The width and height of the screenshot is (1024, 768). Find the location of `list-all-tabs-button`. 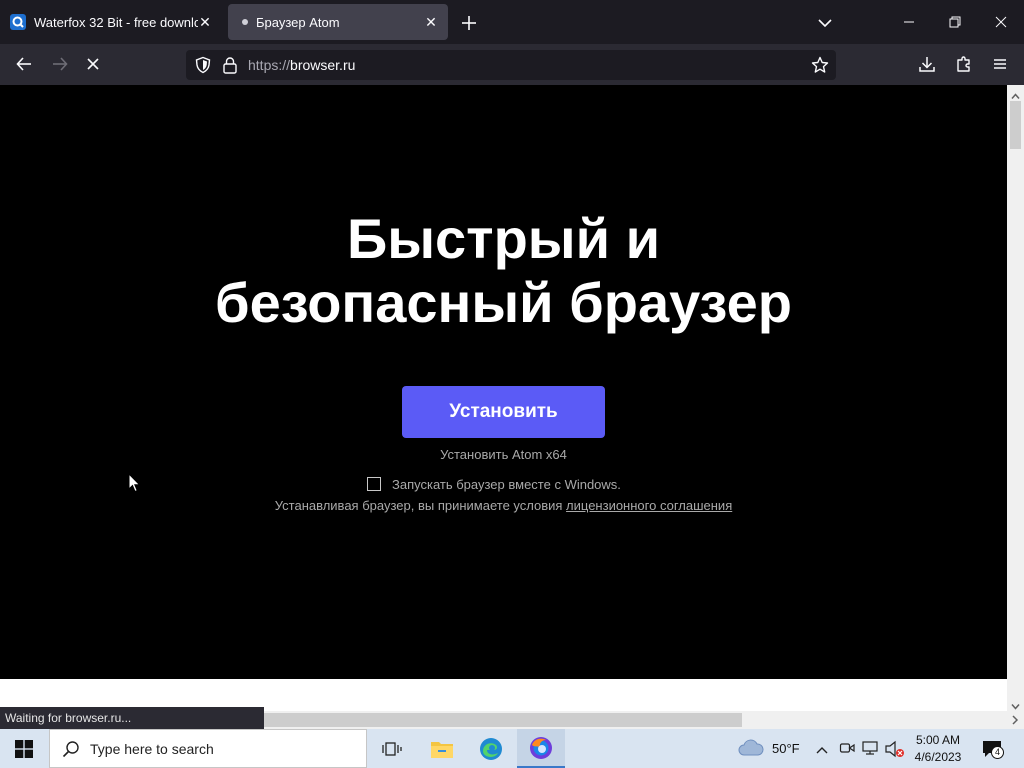

list-all-tabs-button is located at coordinates (825, 23).